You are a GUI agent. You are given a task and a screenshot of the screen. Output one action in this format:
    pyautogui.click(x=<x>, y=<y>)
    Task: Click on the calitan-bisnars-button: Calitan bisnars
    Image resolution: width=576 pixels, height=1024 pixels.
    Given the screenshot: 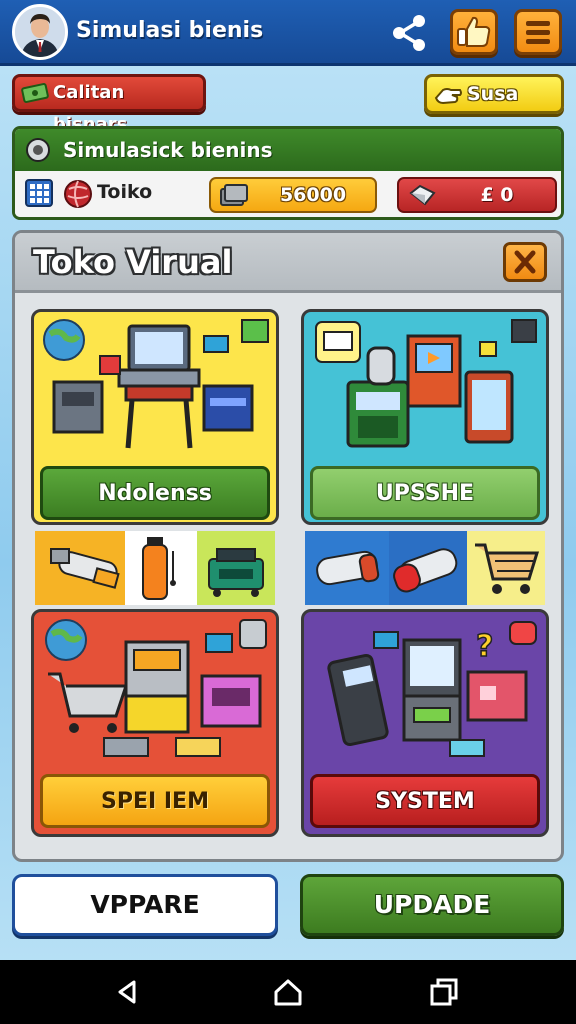 What is the action you would take?
    pyautogui.click(x=109, y=104)
    